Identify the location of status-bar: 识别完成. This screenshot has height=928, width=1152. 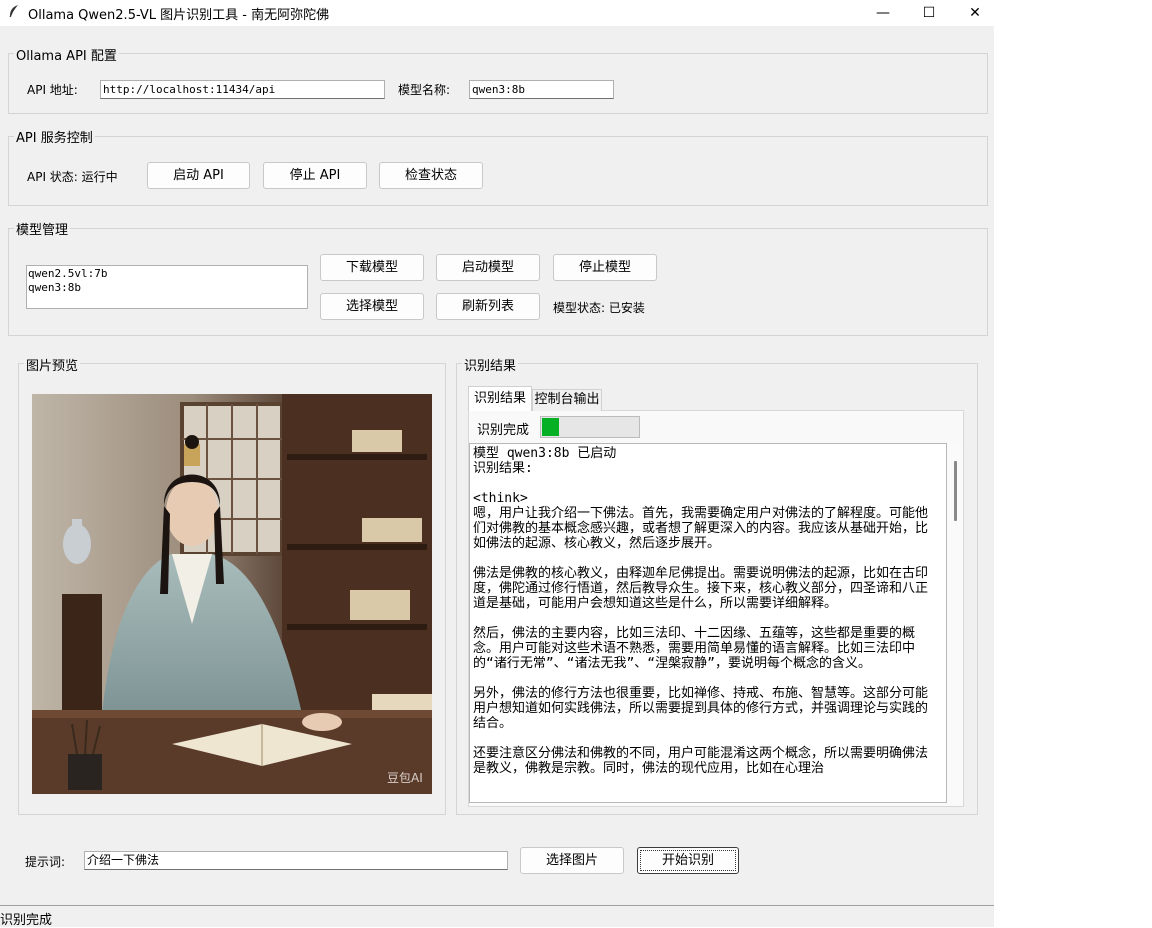
(497, 916).